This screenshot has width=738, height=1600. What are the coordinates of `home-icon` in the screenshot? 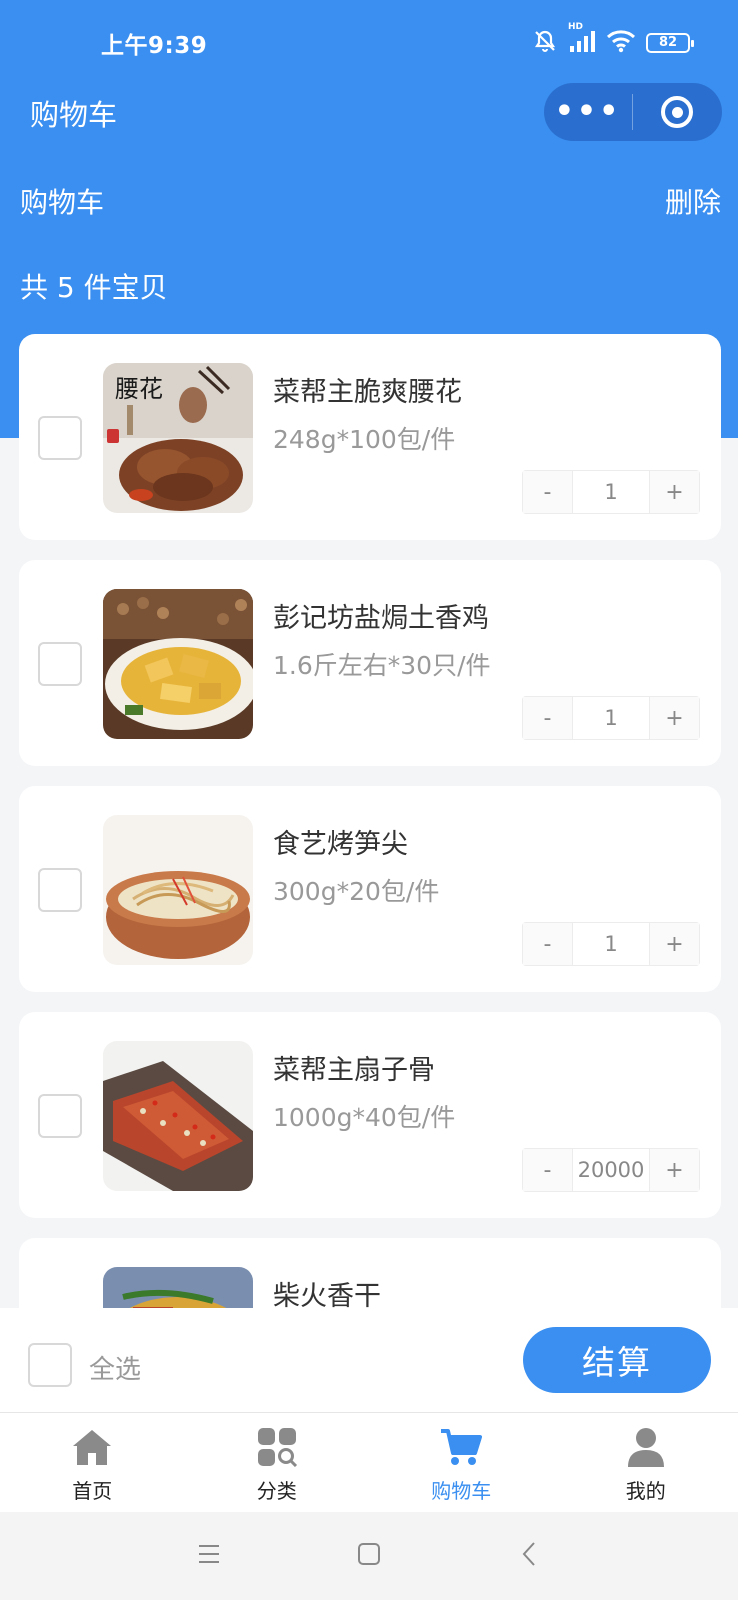 It's located at (92, 1449).